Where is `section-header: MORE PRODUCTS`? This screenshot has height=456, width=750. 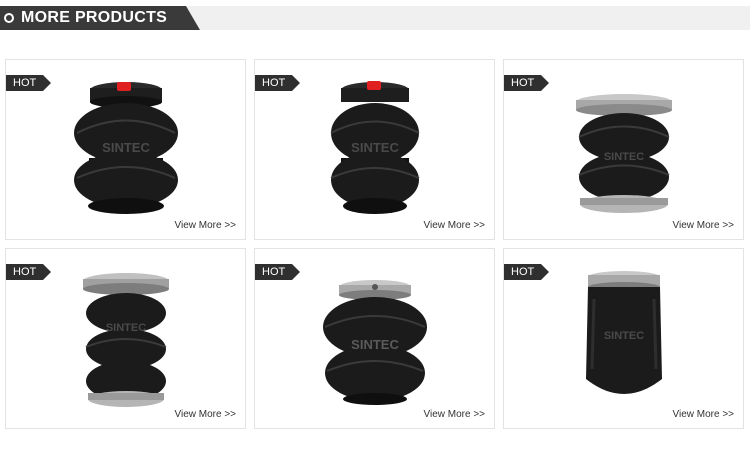
section-header: MORE PRODUCTS is located at coordinates (375, 18).